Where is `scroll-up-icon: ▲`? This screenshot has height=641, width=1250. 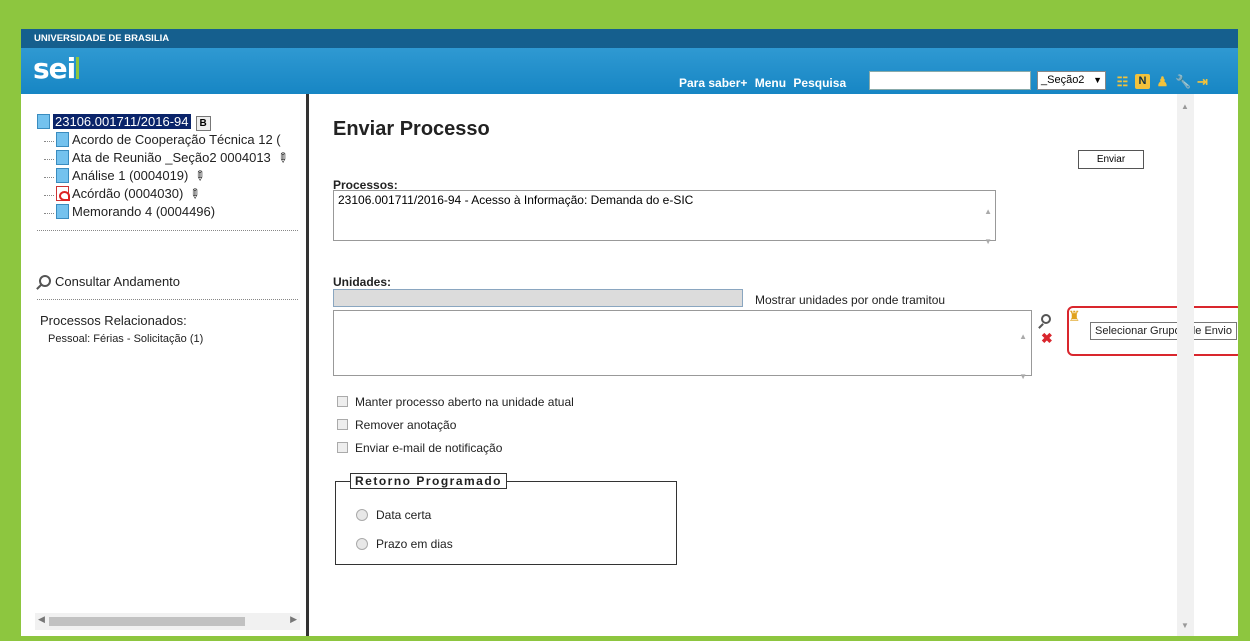
scroll-up-icon: ▲ is located at coordinates (1185, 106).